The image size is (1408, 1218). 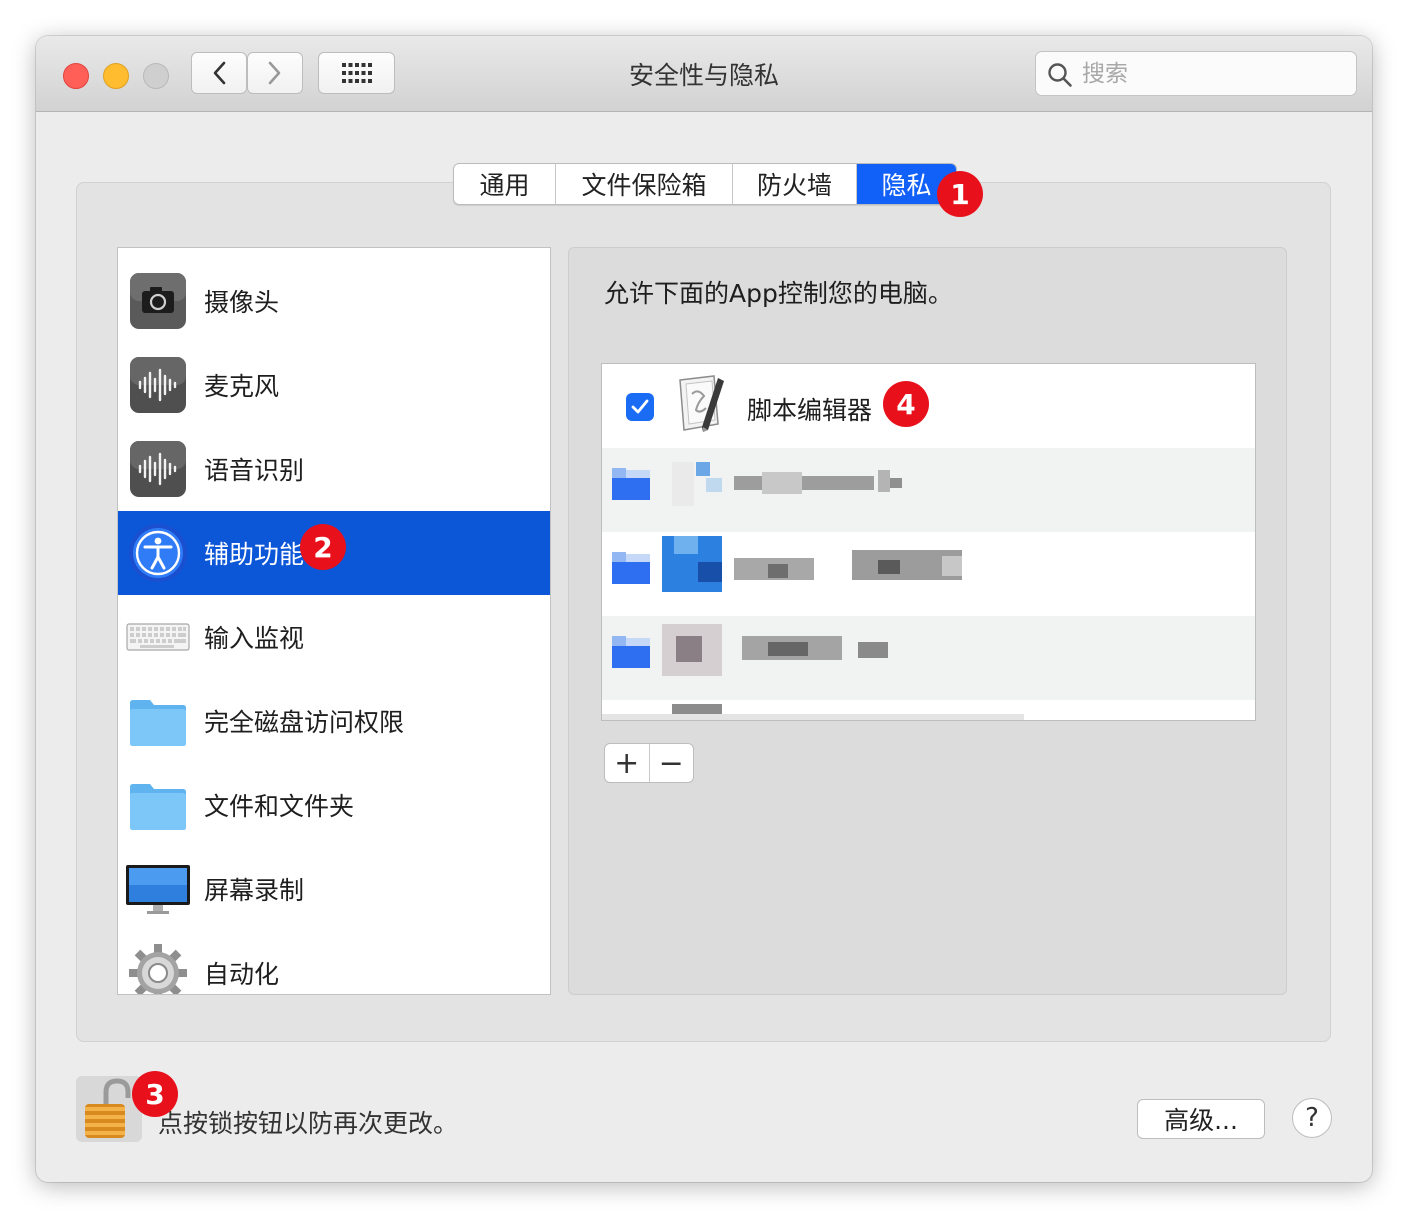 I want to click on chevron-right-icon, so click(x=274, y=73).